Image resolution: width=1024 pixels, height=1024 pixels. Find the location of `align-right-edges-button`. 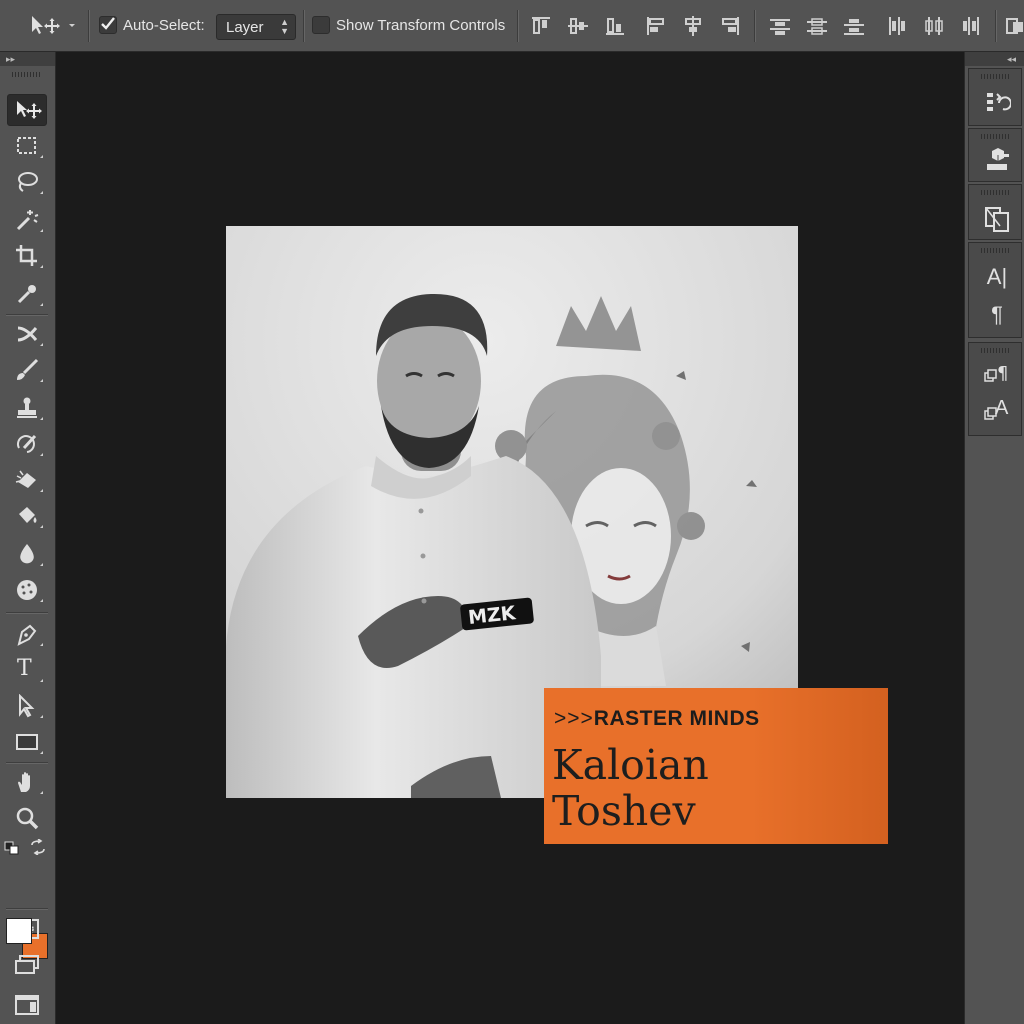

align-right-edges-button is located at coordinates (730, 26).